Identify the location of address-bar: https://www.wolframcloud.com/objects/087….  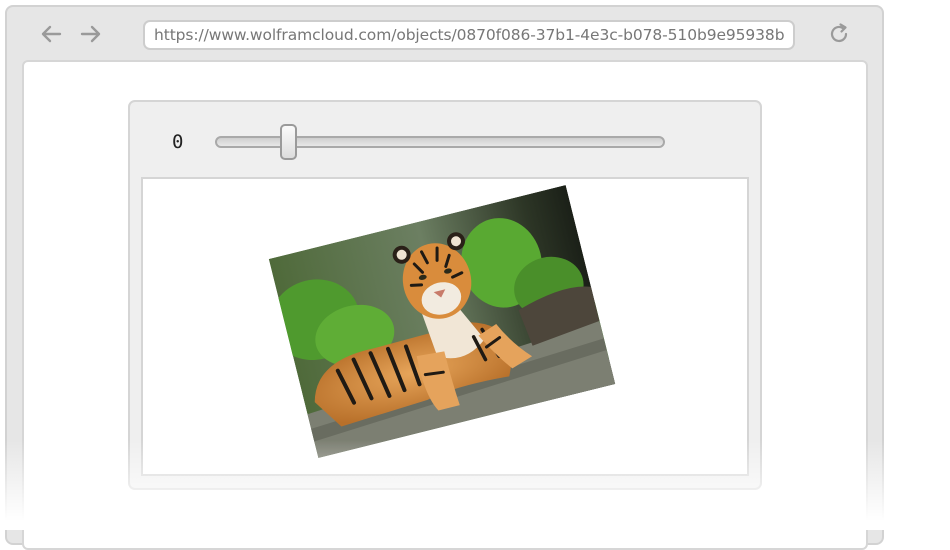
(469, 35).